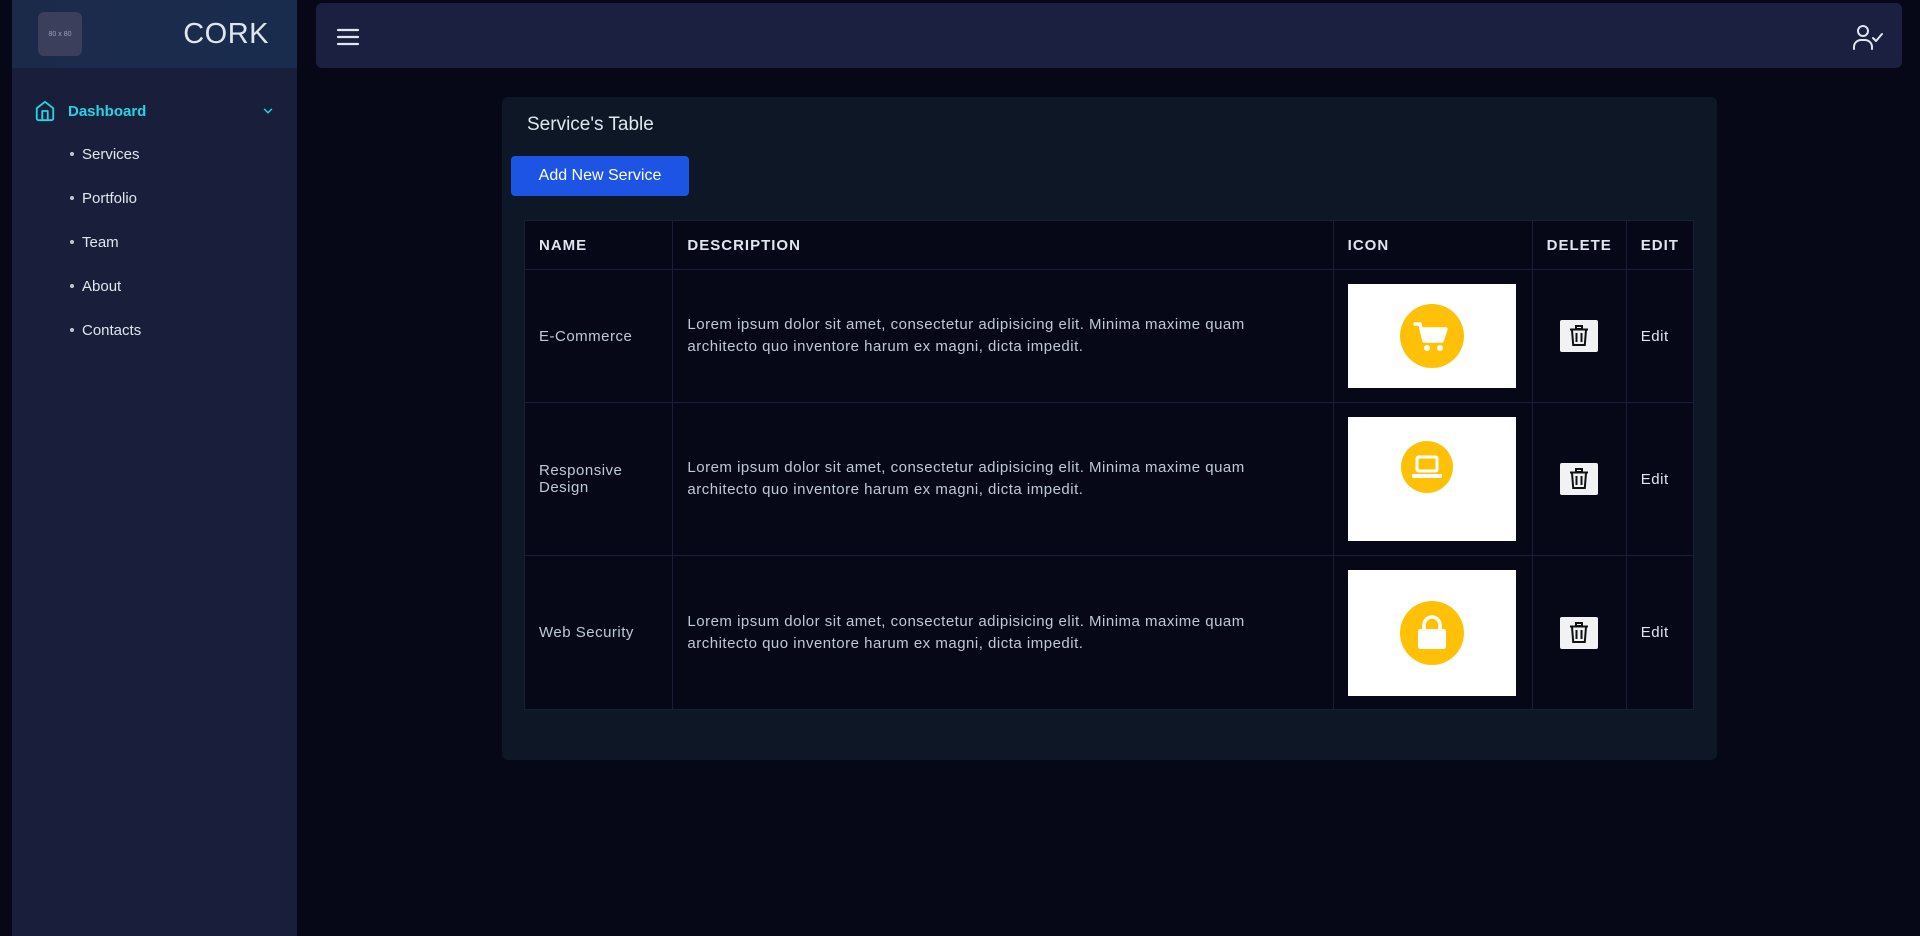 The image size is (1920, 936). Describe the element at coordinates (1868, 37) in the screenshot. I see `user-check-icon` at that location.